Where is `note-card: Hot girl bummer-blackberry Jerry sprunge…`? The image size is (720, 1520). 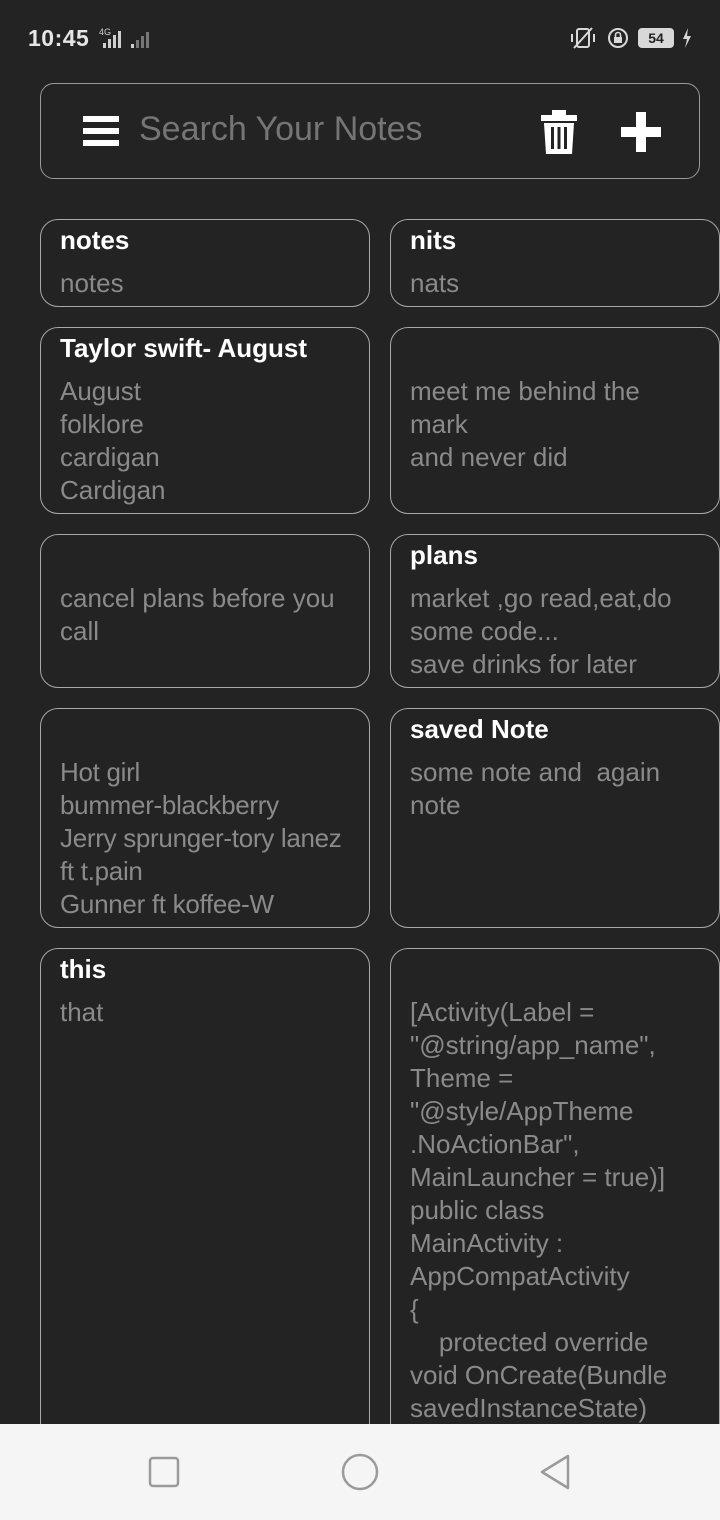 note-card: Hot girl bummer-blackberry Jerry sprunge… is located at coordinates (205, 818).